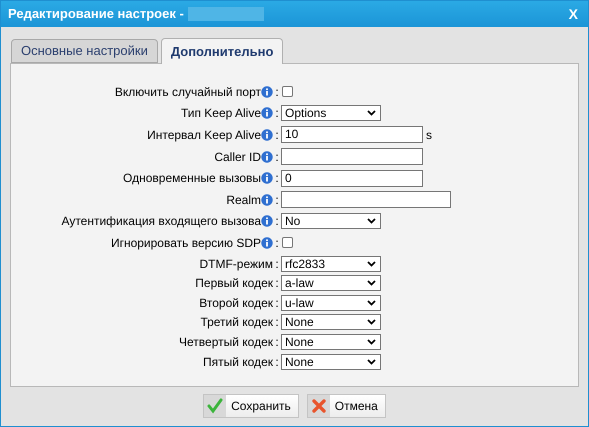  Describe the element at coordinates (331, 221) in the screenshot. I see `dropdown: No` at that location.